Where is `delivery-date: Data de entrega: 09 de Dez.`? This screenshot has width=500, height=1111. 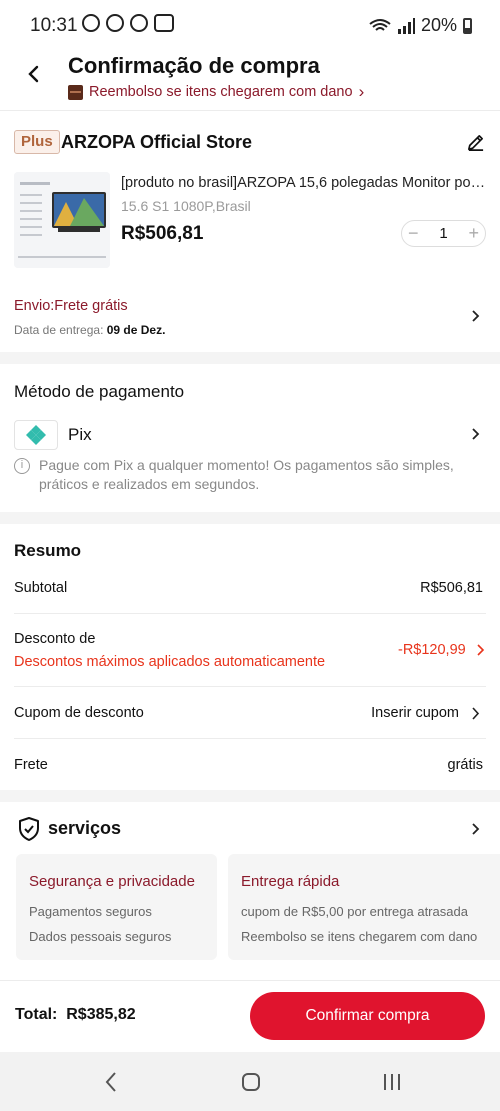 delivery-date: Data de entrega: 09 de Dez. is located at coordinates (89, 330).